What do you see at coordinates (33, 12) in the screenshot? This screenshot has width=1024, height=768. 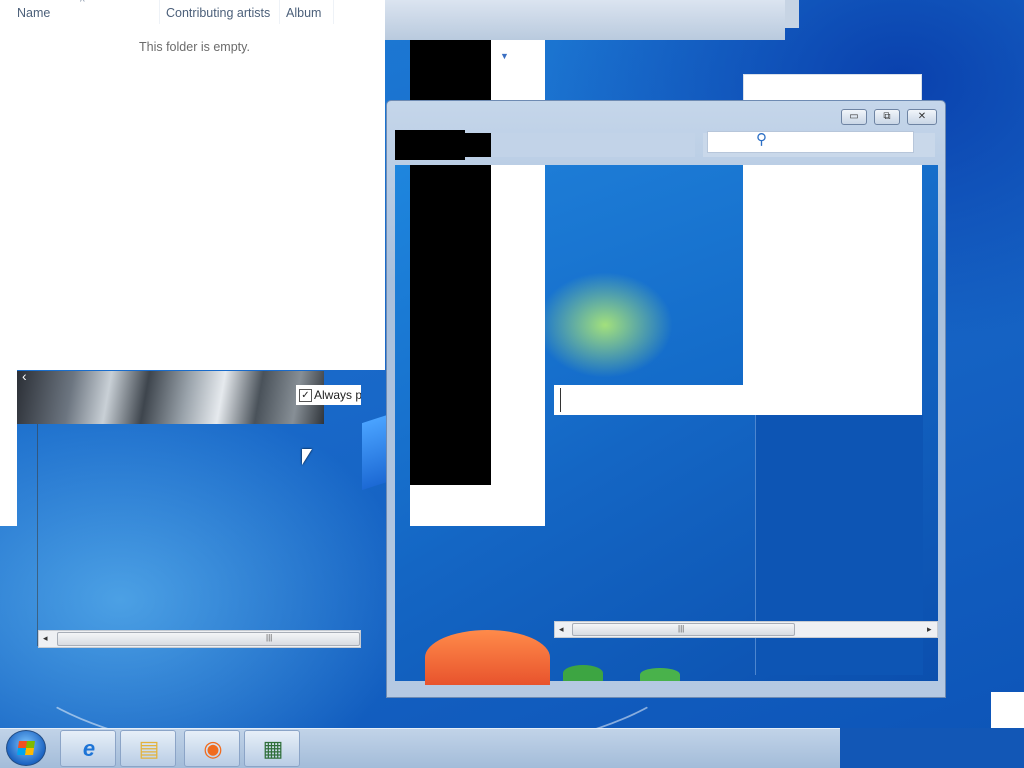 I see `column-header-name: Name` at bounding box center [33, 12].